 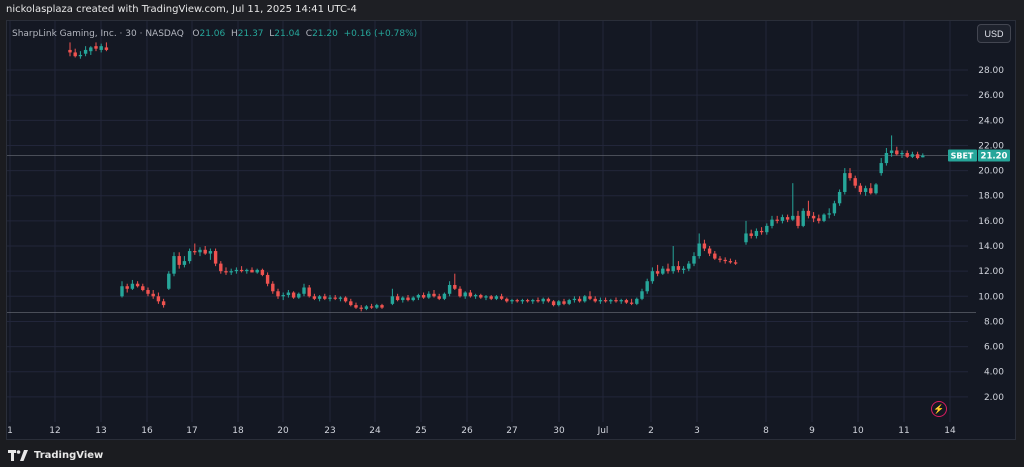 What do you see at coordinates (939, 409) in the screenshot?
I see `lightning-icon: ⚡` at bounding box center [939, 409].